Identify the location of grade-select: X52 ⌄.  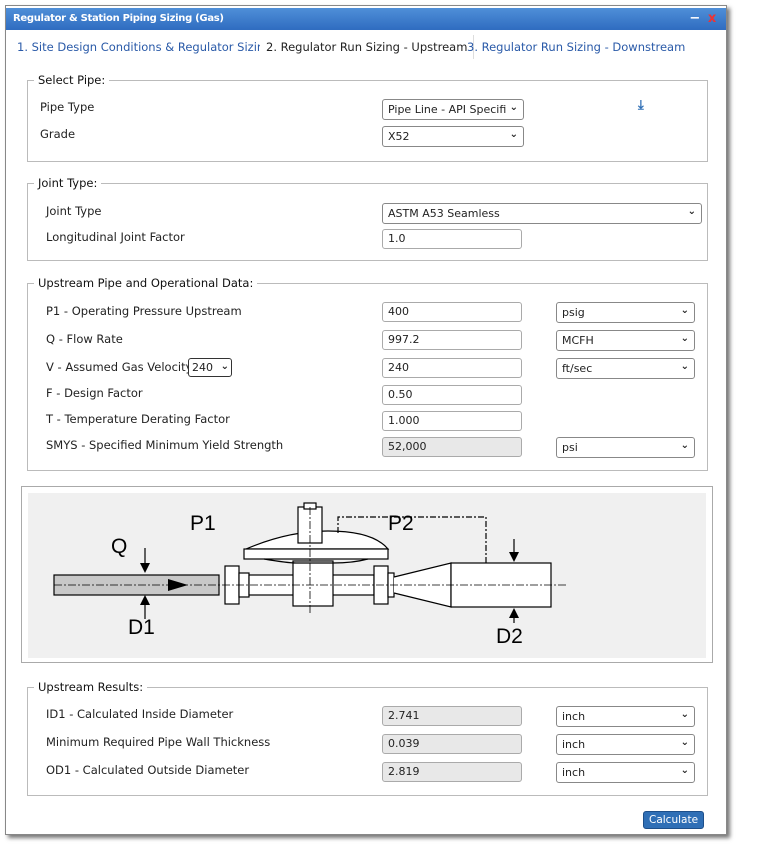
(453, 136).